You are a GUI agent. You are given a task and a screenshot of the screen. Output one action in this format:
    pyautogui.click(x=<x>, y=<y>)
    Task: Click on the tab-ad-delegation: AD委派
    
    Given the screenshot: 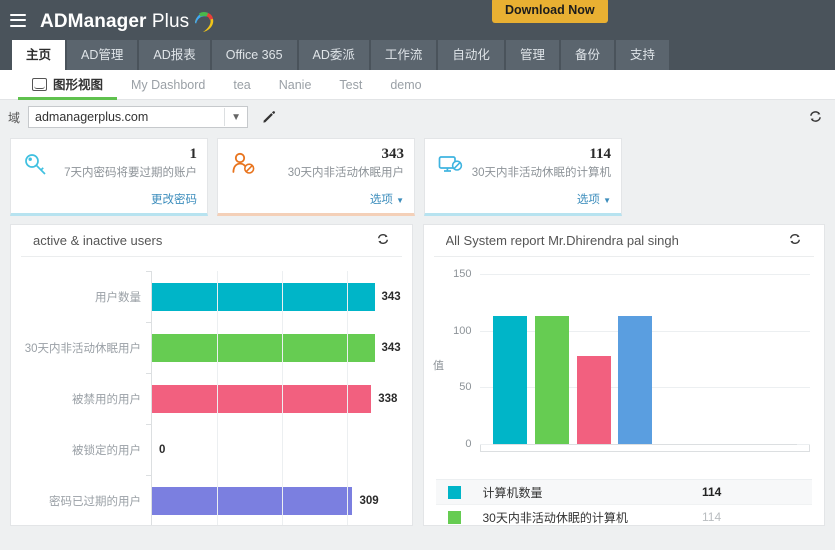 What is the action you would take?
    pyautogui.click(x=333, y=55)
    